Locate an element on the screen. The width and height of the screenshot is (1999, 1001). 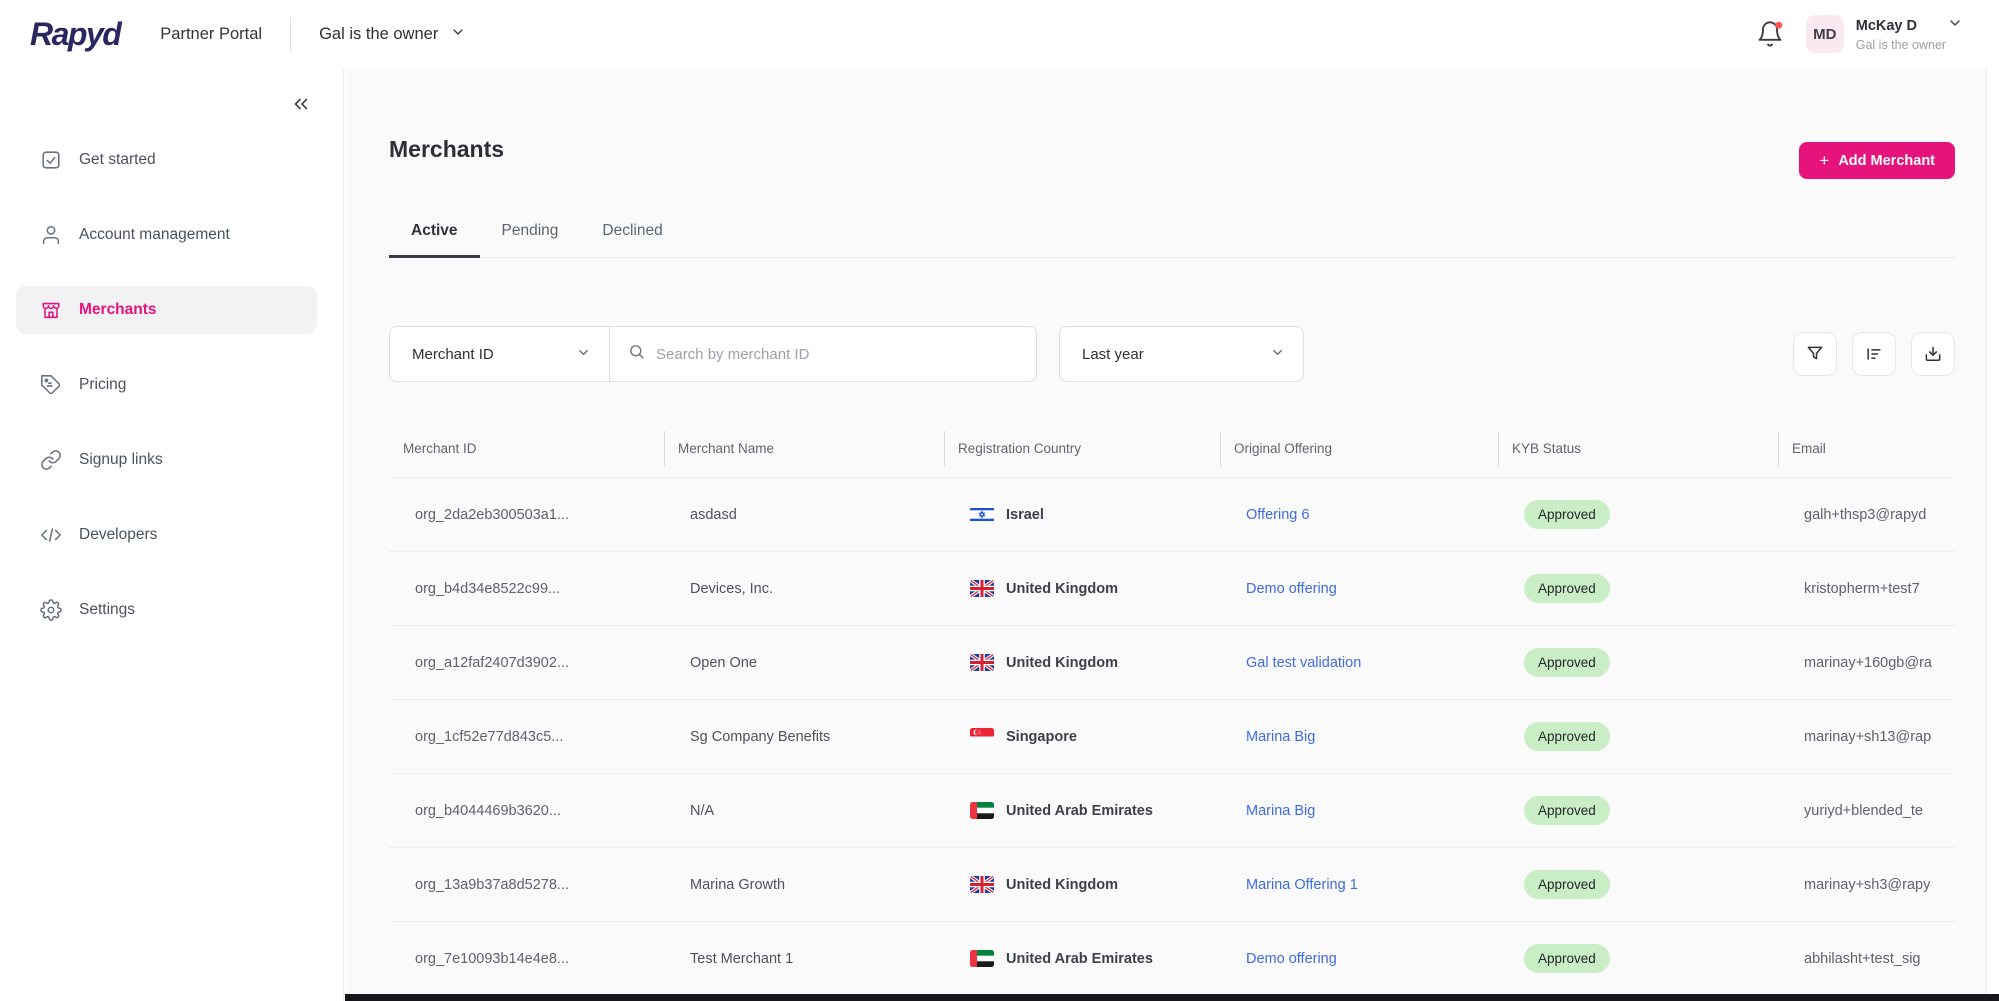
sidebar-item-merchants: Merchants is located at coordinates (166, 310).